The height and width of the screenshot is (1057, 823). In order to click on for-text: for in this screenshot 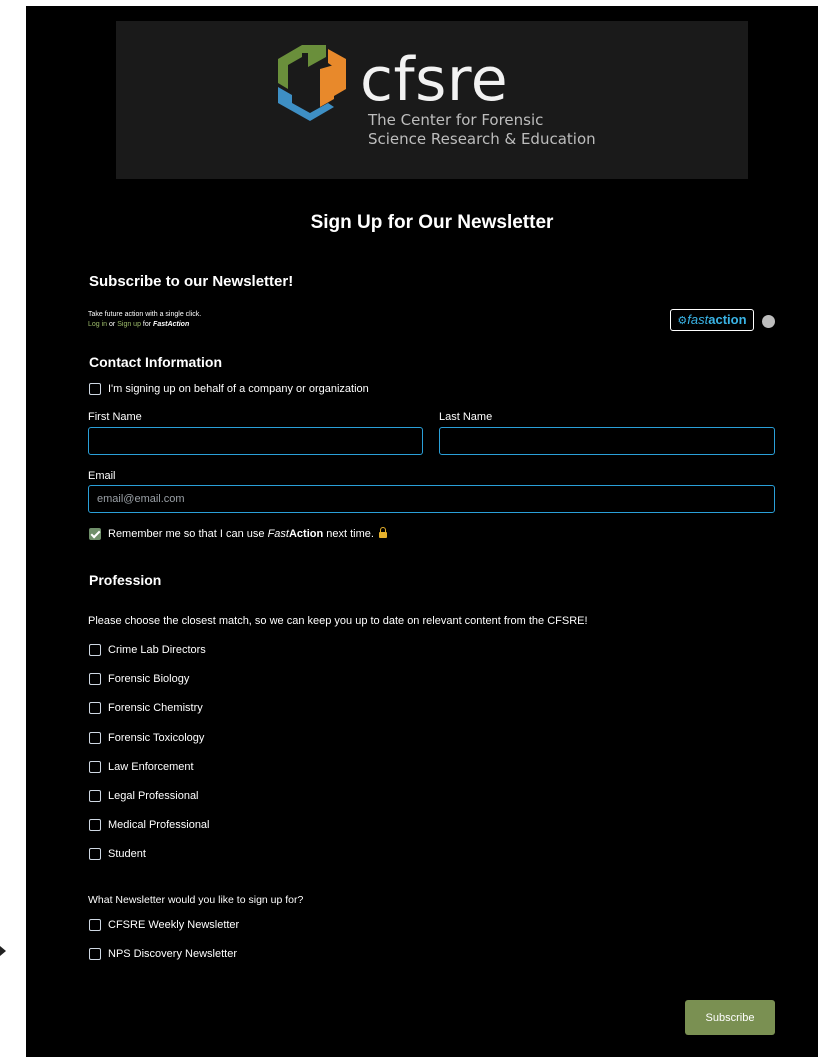, I will do `click(147, 324)`.